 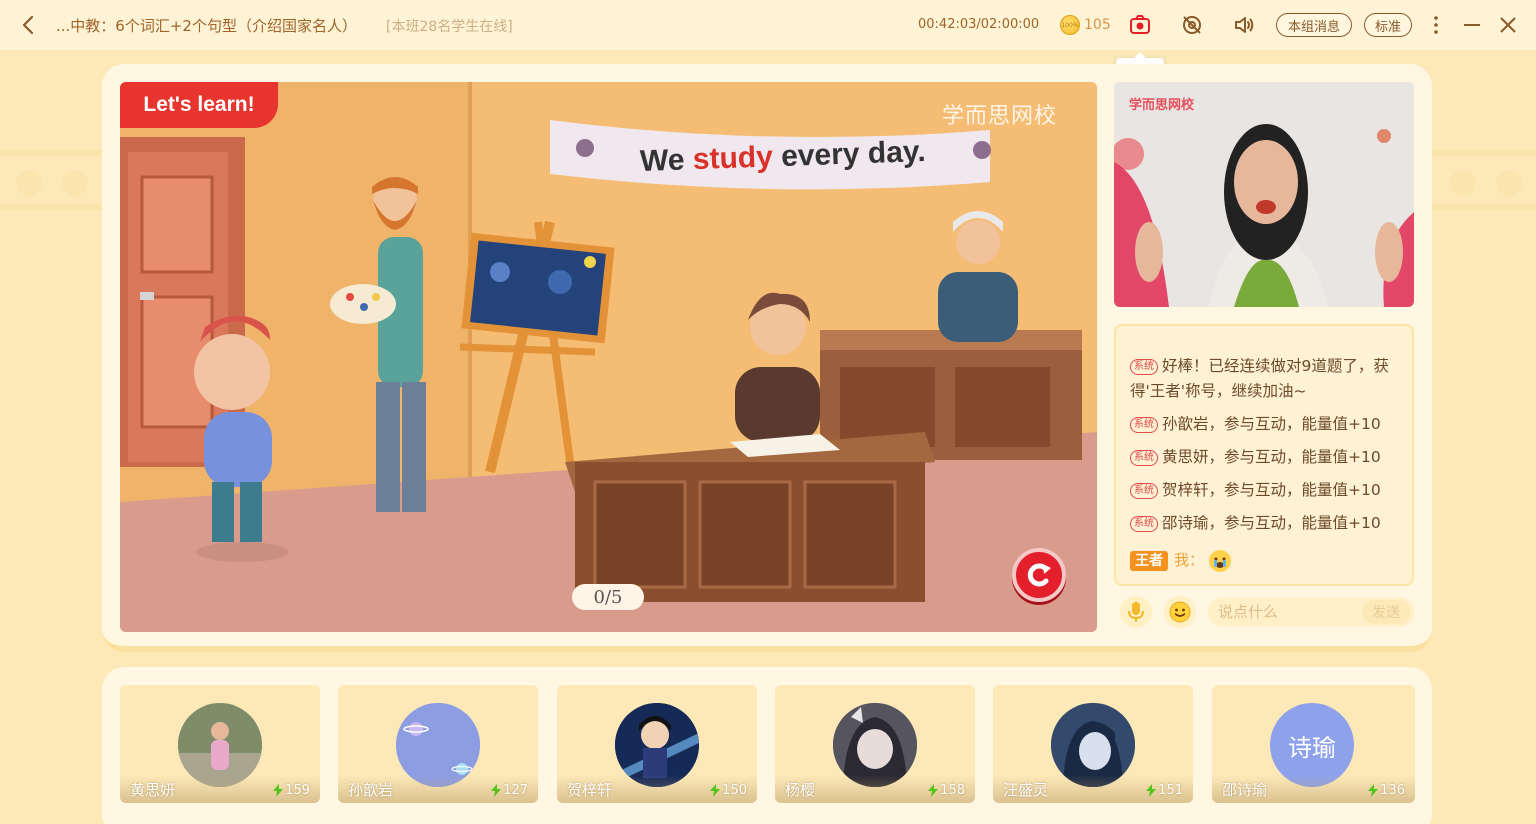 I want to click on energy-value: 151, so click(x=1170, y=790).